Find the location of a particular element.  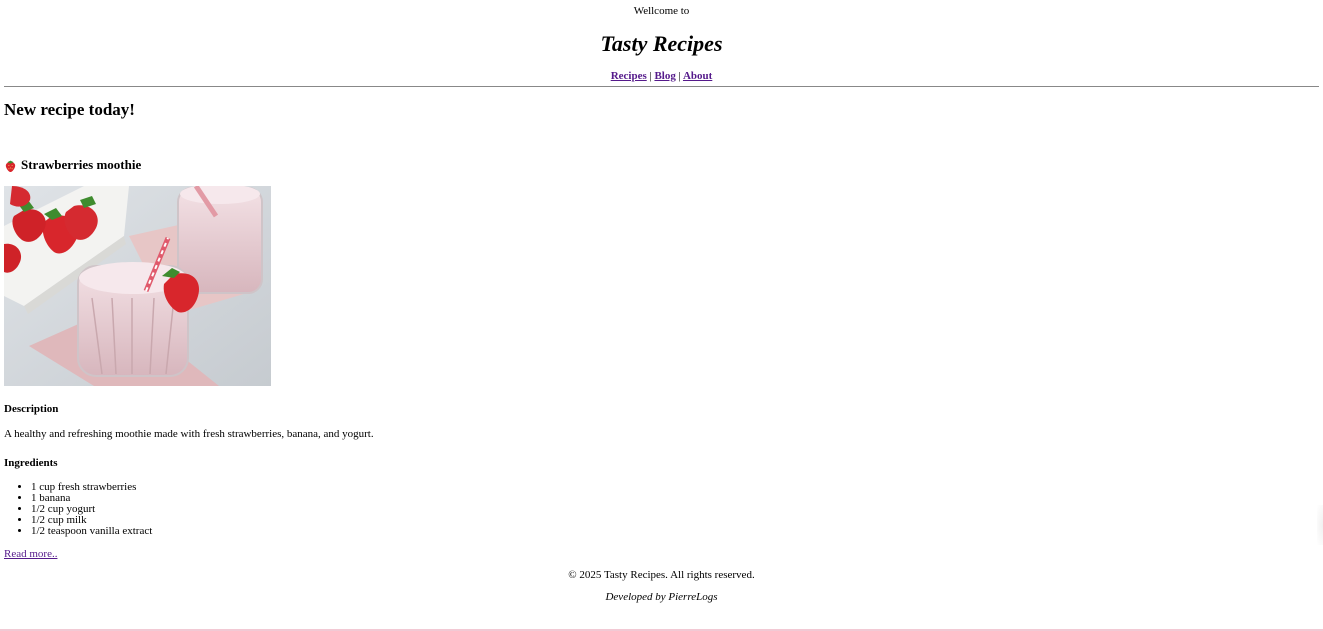

edge-shadow is located at coordinates (1320, 525).